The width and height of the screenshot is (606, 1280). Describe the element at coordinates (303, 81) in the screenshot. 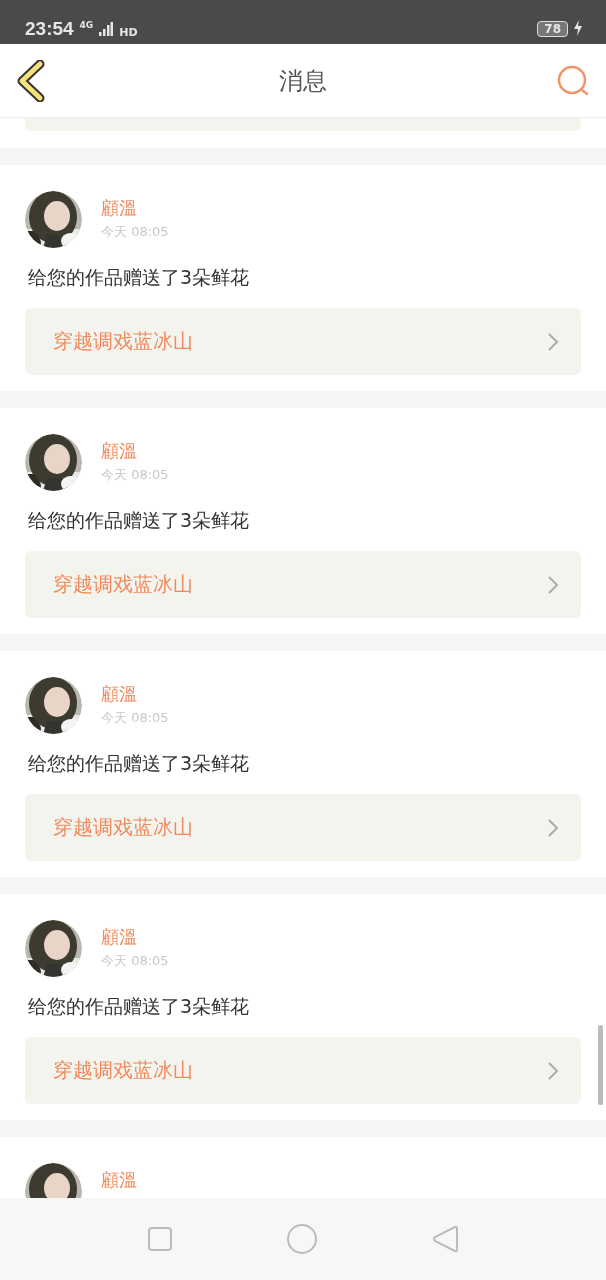

I see `page-title: 消息` at that location.